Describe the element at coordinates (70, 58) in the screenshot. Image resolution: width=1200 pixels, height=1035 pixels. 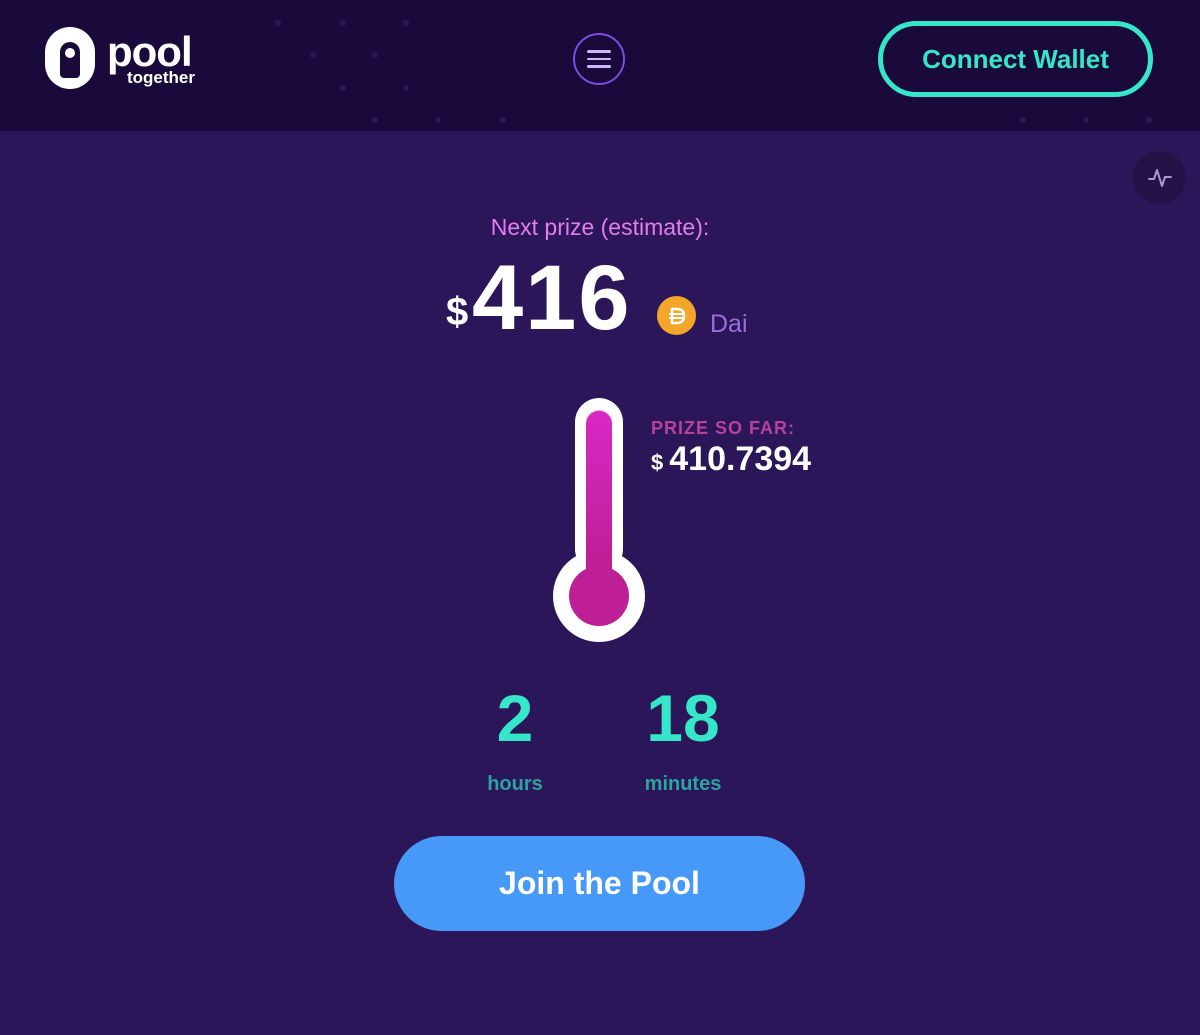
I see `pool-logo-icon` at that location.